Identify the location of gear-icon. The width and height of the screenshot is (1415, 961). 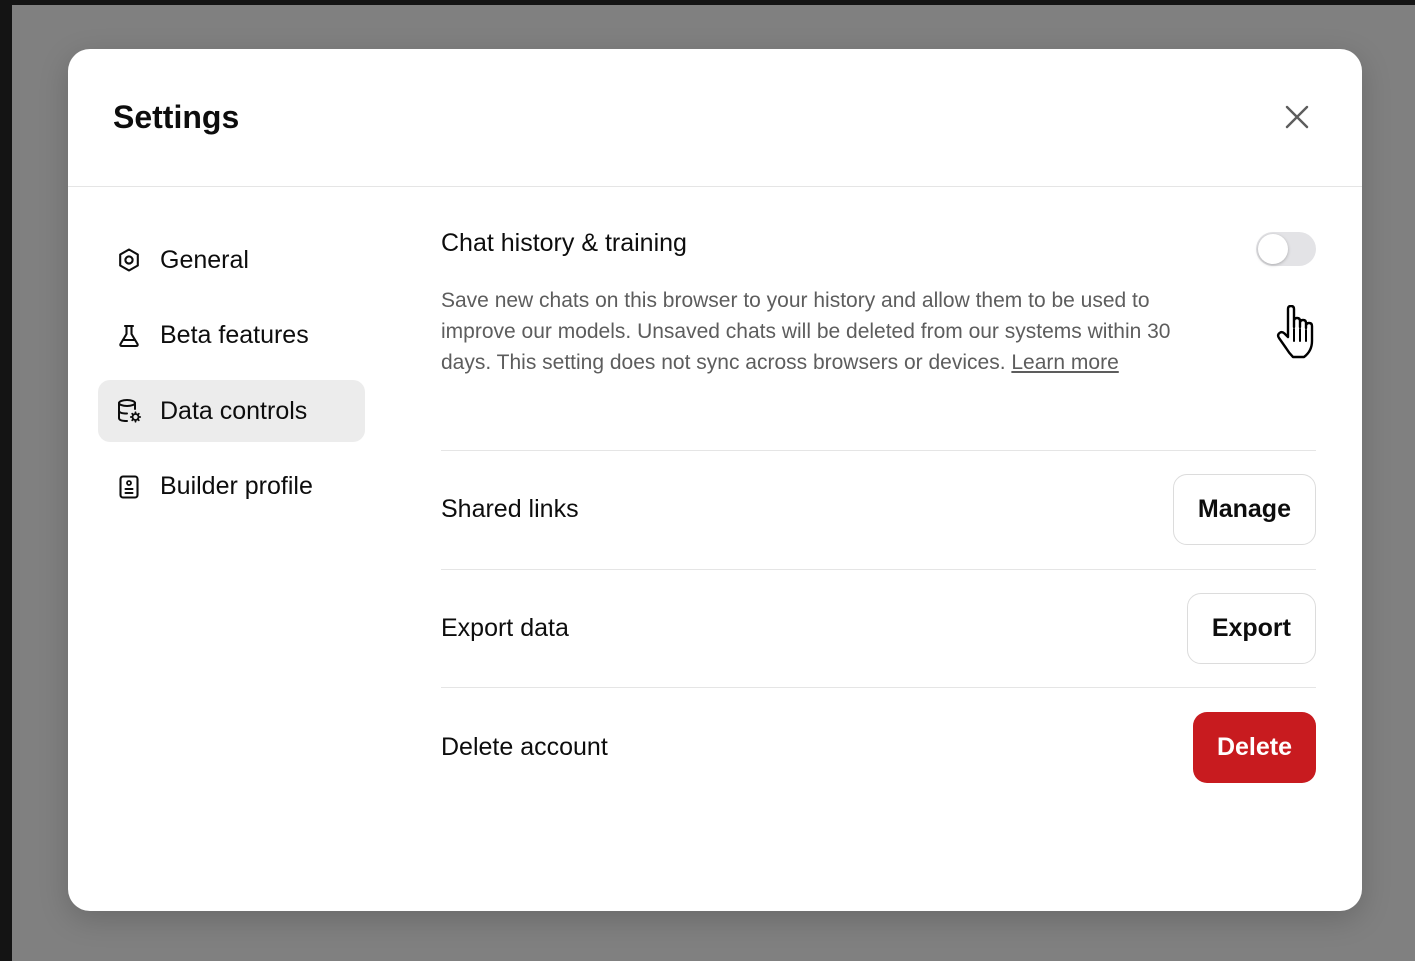
(129, 260).